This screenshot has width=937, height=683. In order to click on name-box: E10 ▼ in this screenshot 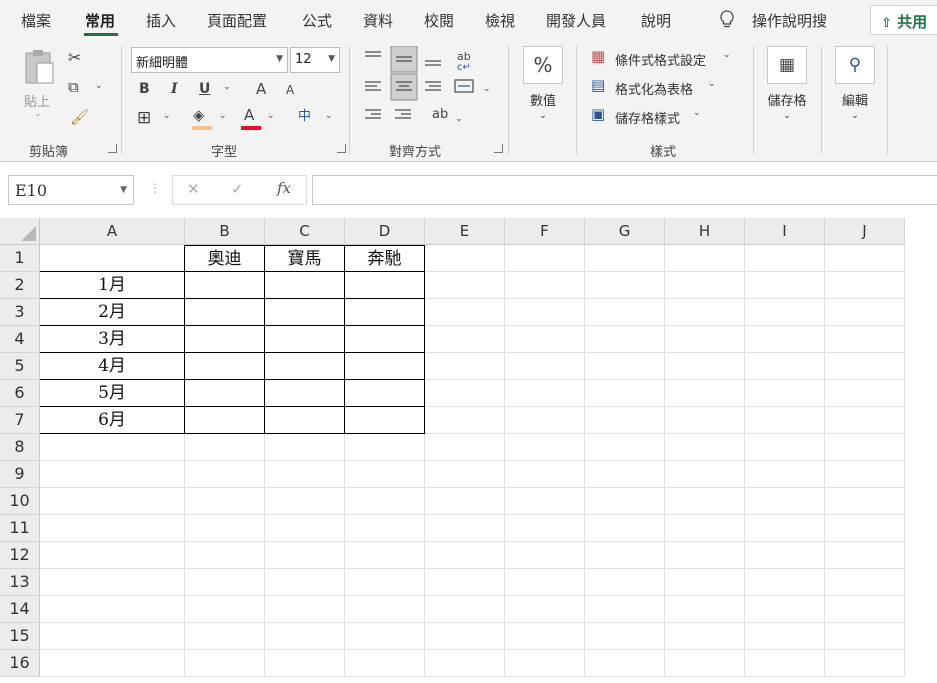, I will do `click(71, 190)`.